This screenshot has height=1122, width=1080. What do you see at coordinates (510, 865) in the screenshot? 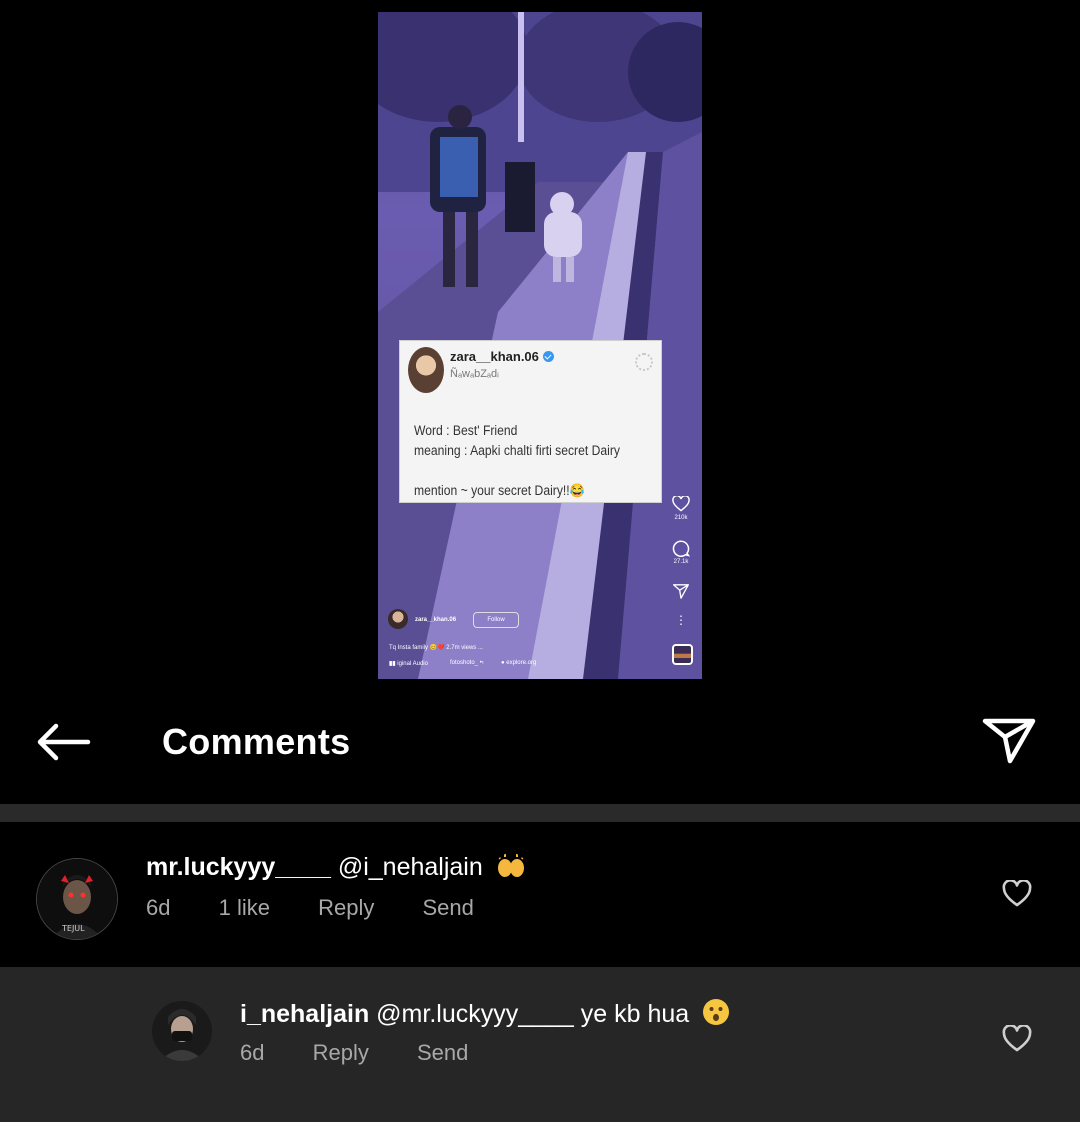
I see `raising-hands-emoji-icon` at bounding box center [510, 865].